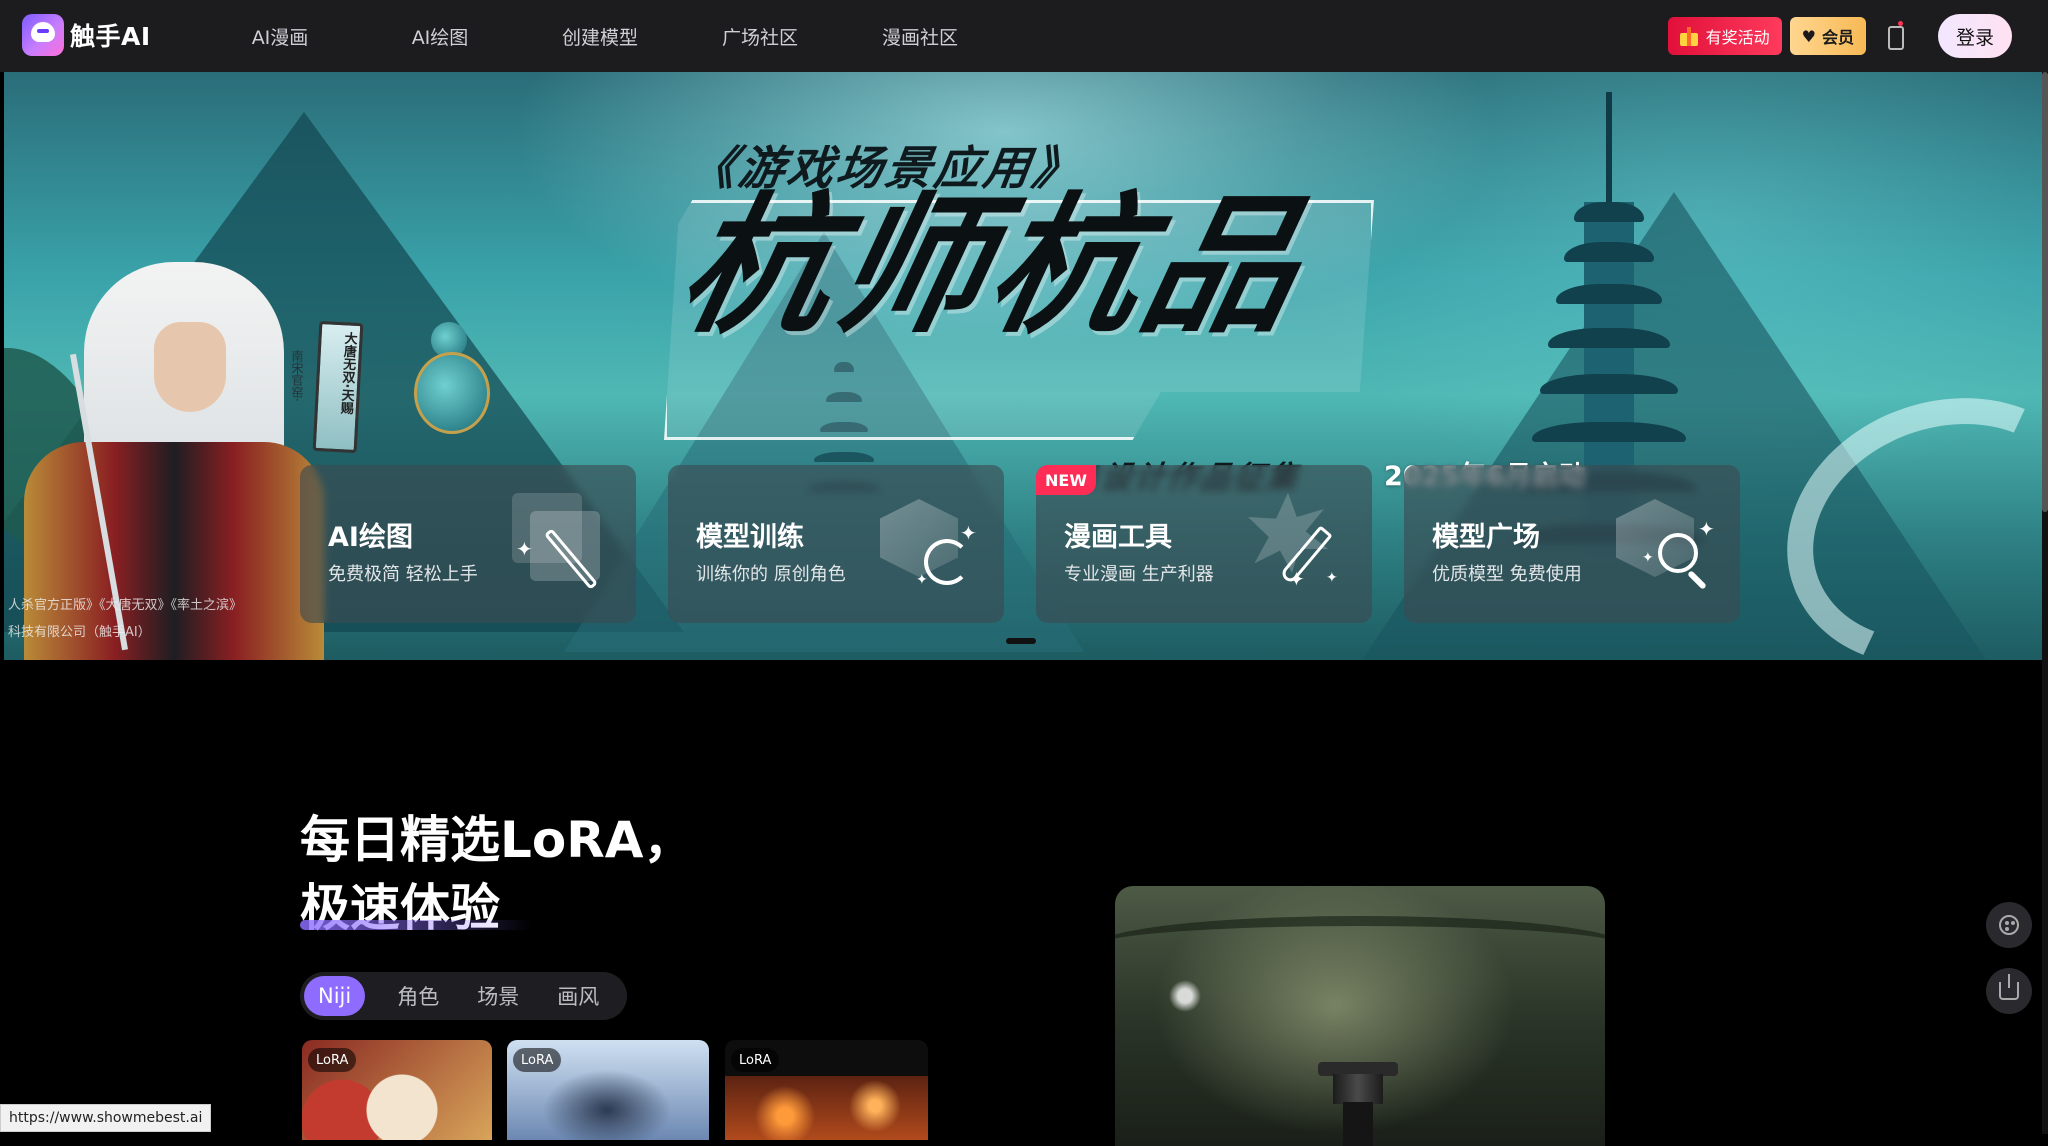 Image resolution: width=2048 pixels, height=1146 pixels. What do you see at coordinates (416, 925) in the screenshot?
I see `title-underline` at bounding box center [416, 925].